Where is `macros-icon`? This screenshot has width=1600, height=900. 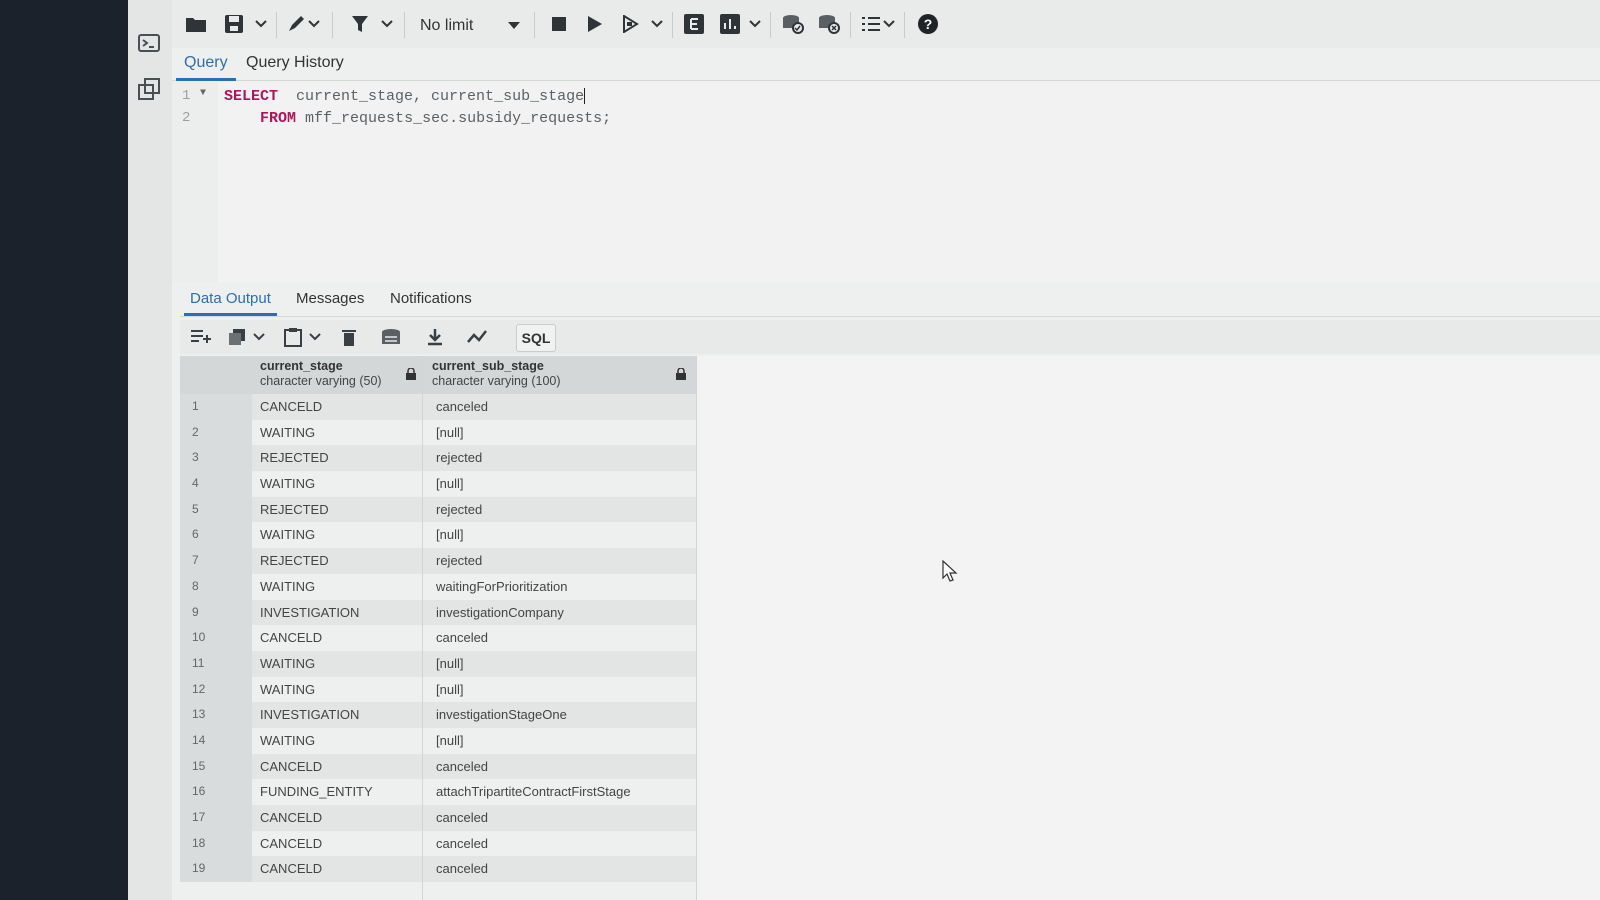
macros-icon is located at coordinates (878, 24).